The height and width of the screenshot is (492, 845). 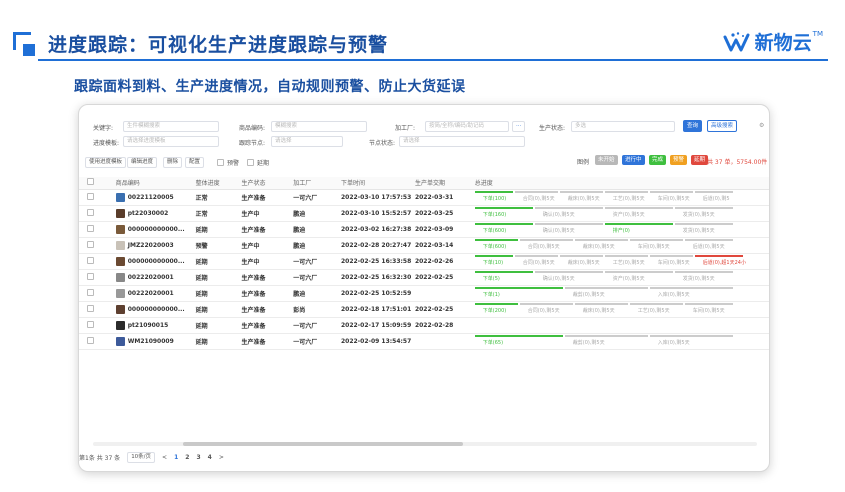 I want to click on factory-more-button: ···, so click(x=519, y=126).